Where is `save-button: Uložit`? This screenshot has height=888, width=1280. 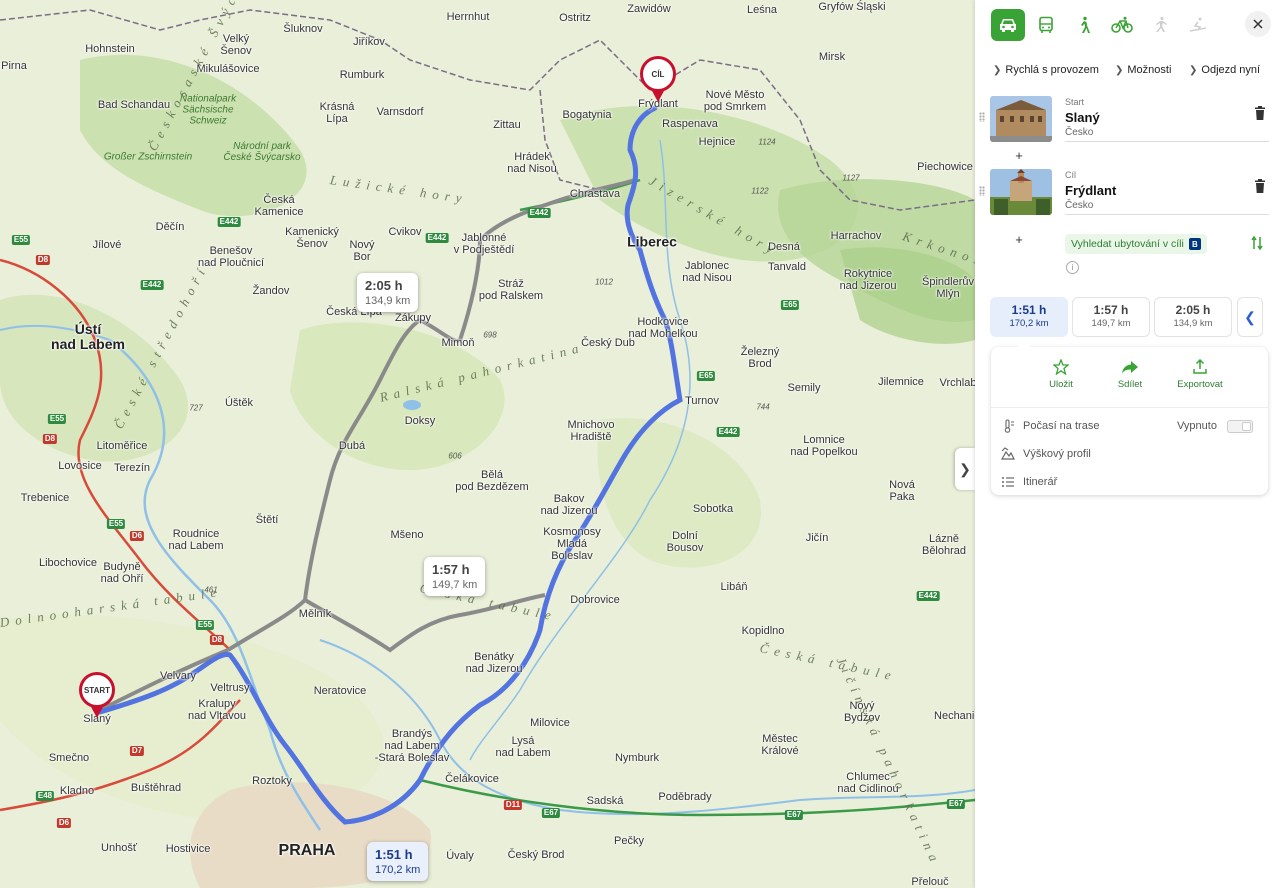 save-button: Uložit is located at coordinates (1061, 374).